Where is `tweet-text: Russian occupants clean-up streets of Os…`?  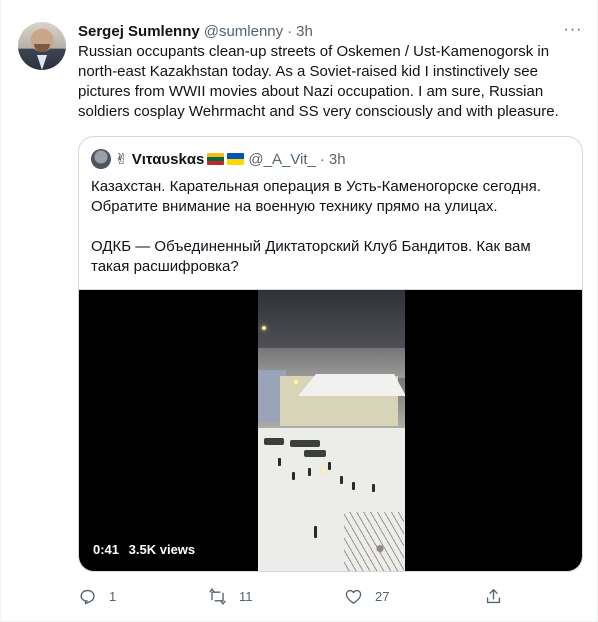 tweet-text: Russian occupants clean-up streets of Os… is located at coordinates (318, 81).